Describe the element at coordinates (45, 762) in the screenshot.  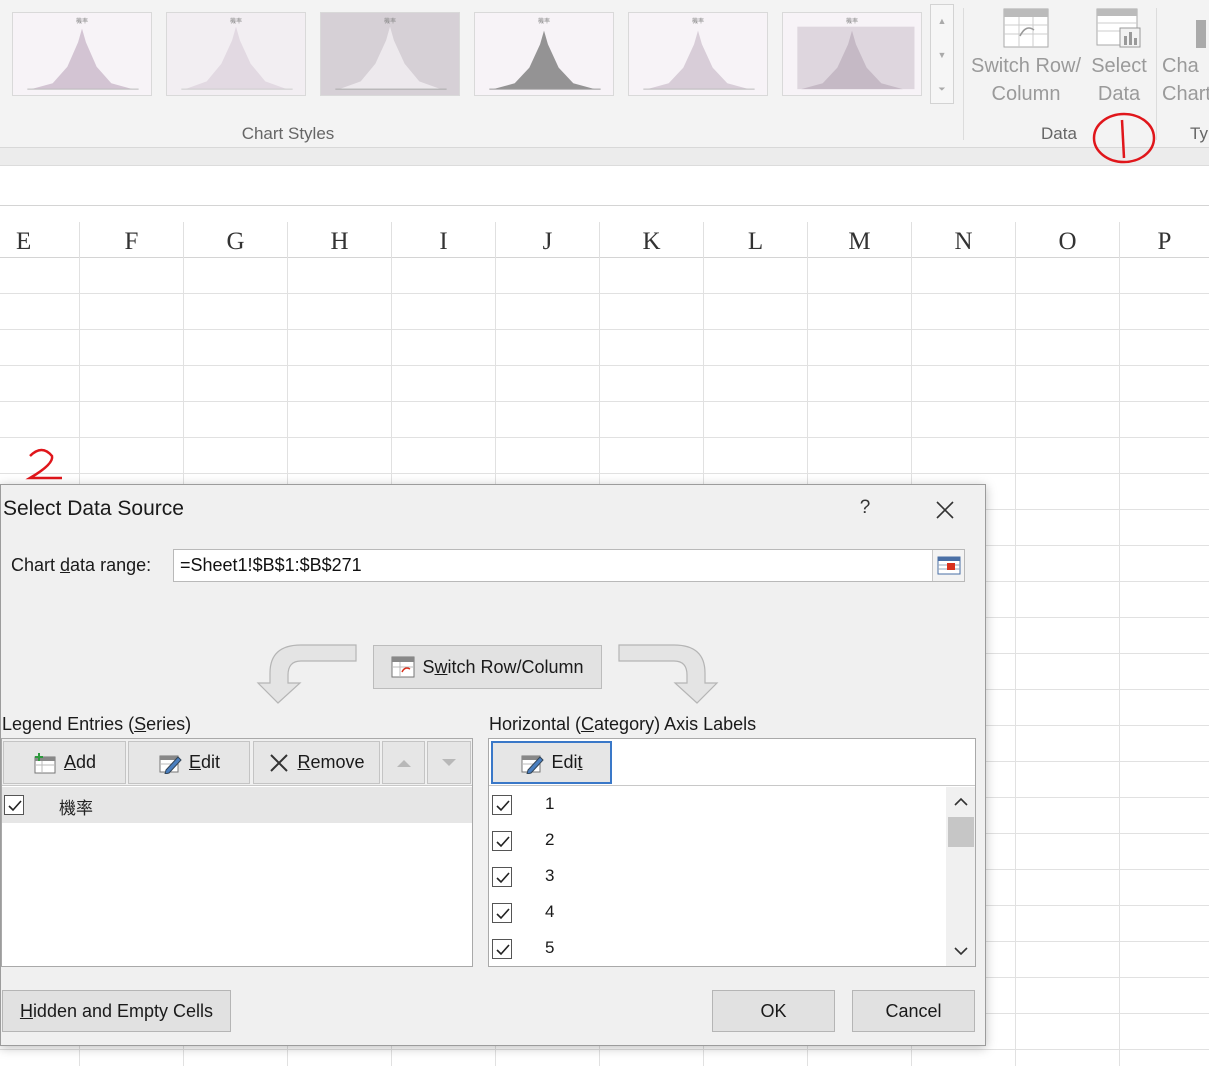
I see `add-icon` at that location.